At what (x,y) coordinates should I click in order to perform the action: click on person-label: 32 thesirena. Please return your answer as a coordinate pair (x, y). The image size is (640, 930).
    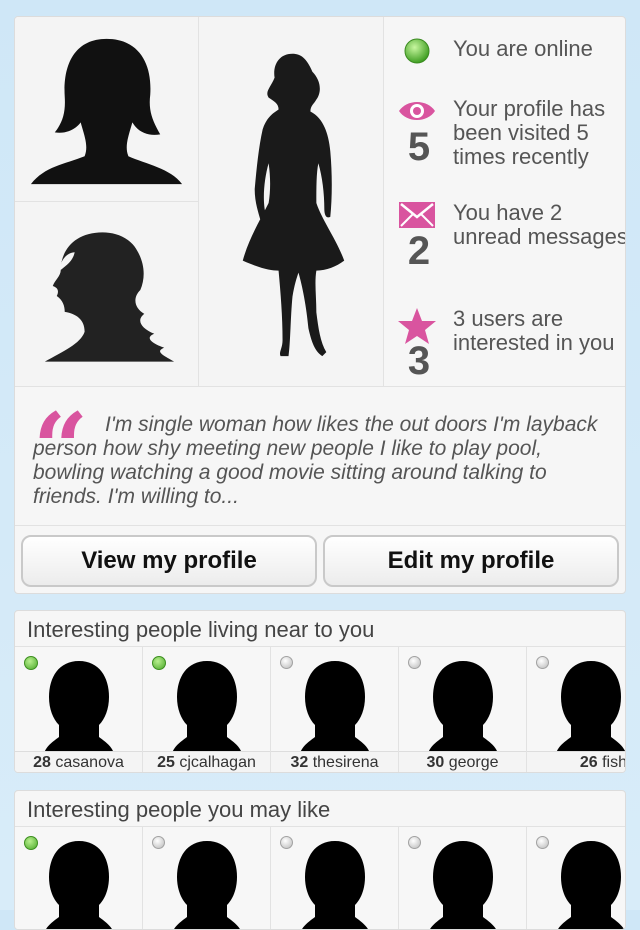
    Looking at the image, I should click on (334, 761).